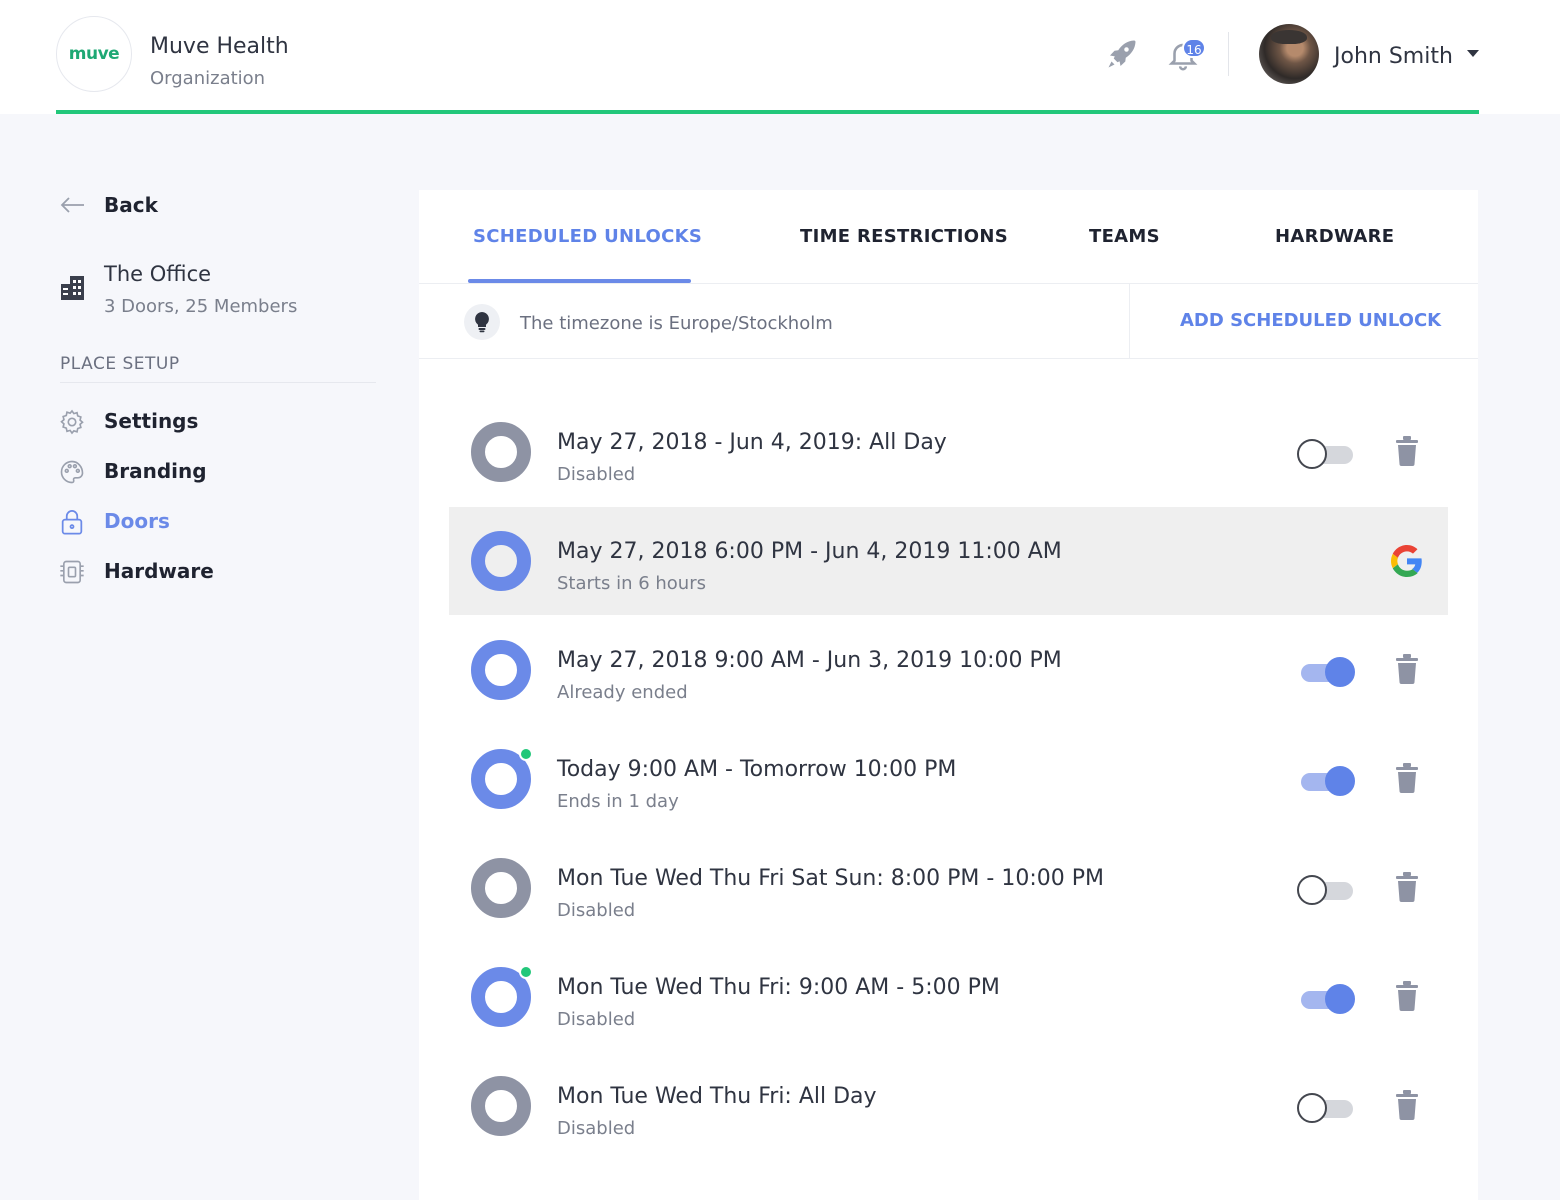 The image size is (1560, 1200). What do you see at coordinates (219, 46) in the screenshot?
I see `org-name: Muve Health` at bounding box center [219, 46].